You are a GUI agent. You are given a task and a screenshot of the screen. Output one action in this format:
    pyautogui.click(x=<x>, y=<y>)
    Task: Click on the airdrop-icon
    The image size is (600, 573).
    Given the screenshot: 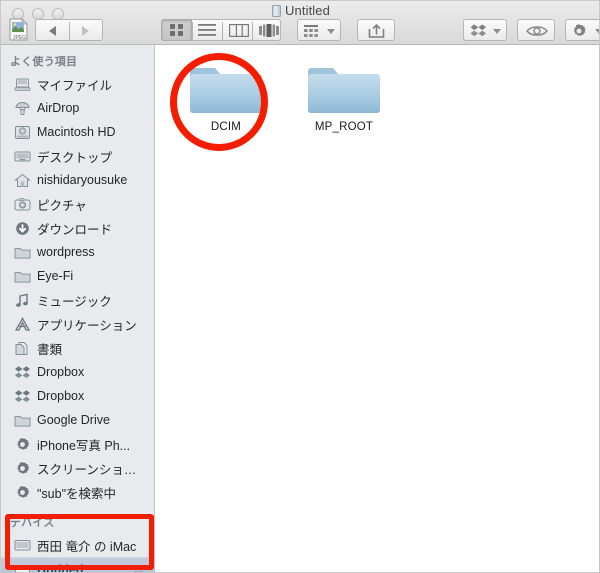 What is the action you would take?
    pyautogui.click(x=22, y=108)
    